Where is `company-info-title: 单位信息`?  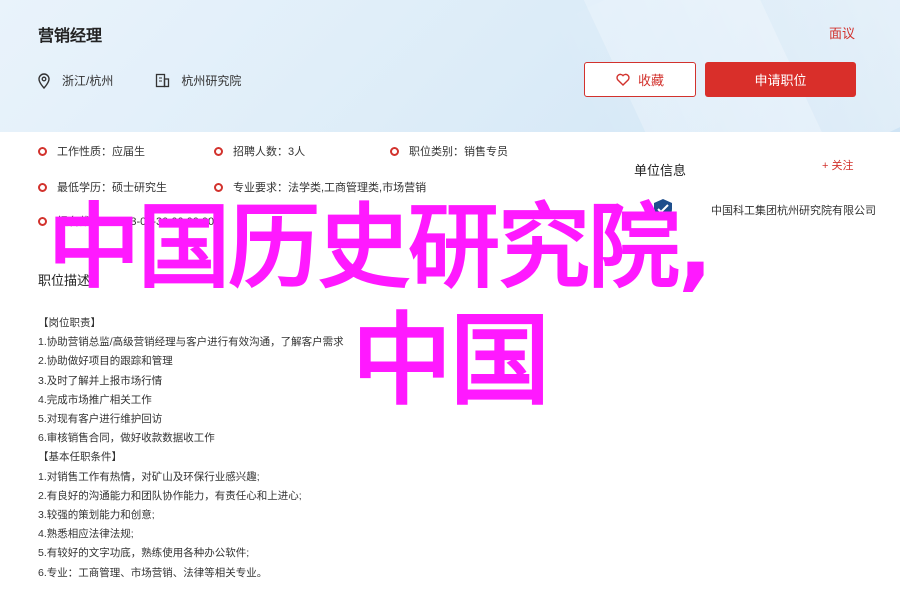 company-info-title: 单位信息 is located at coordinates (660, 170).